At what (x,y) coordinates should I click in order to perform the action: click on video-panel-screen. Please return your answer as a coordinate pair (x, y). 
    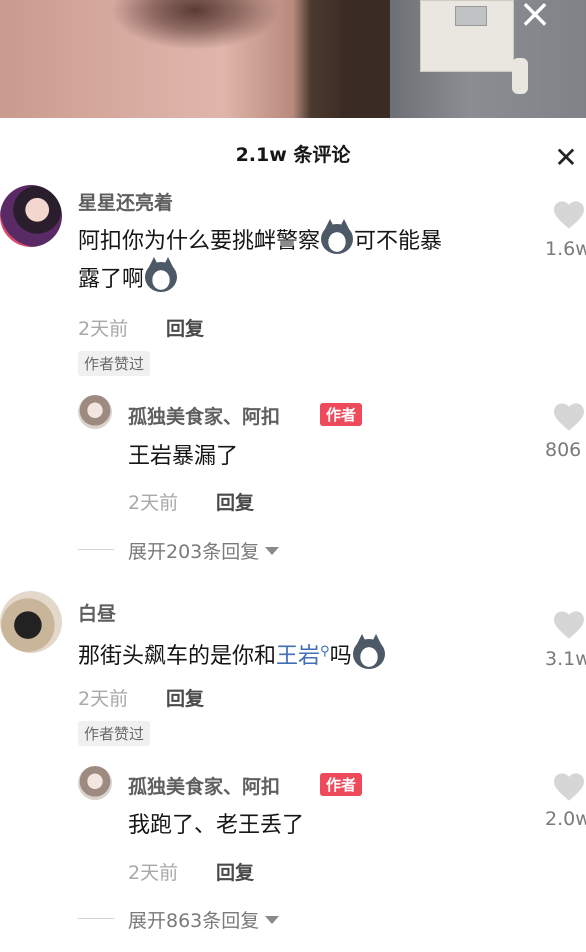
    Looking at the image, I should click on (471, 16).